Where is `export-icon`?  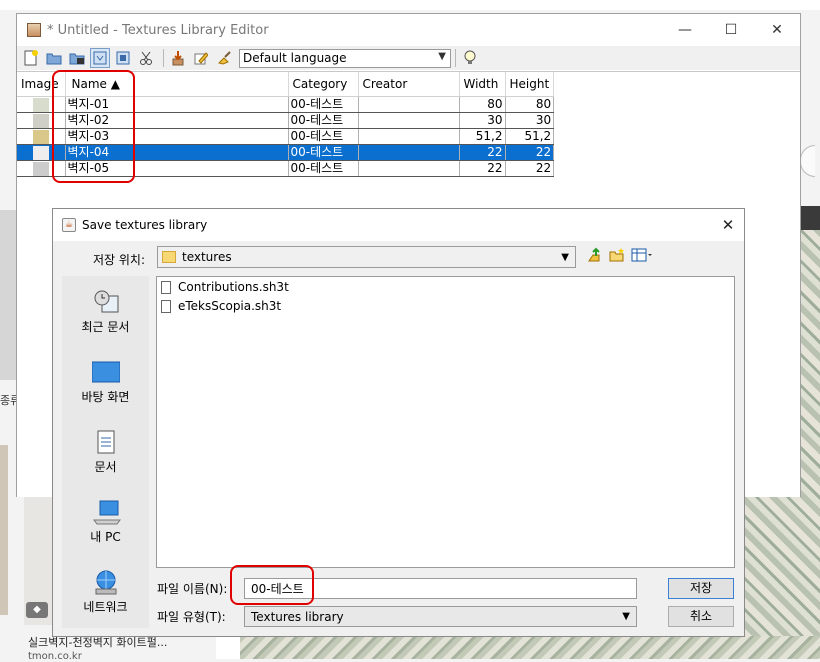 export-icon is located at coordinates (178, 58).